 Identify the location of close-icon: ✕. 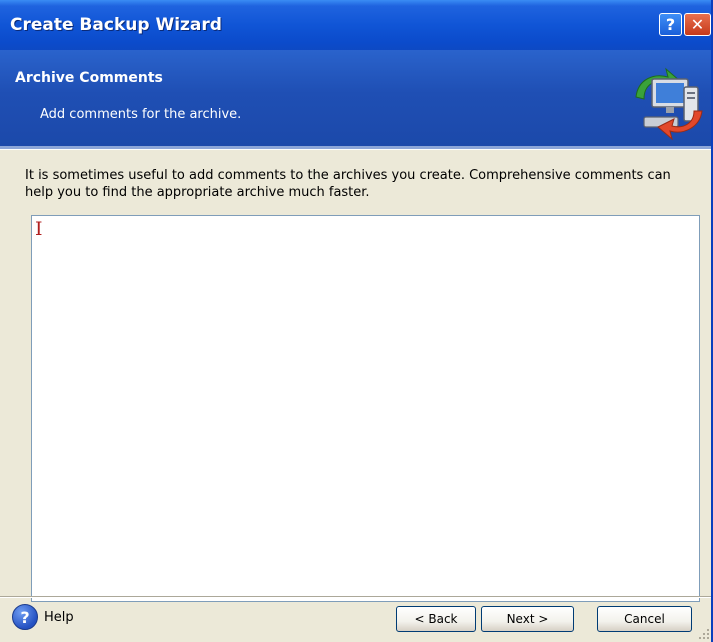
(697, 24).